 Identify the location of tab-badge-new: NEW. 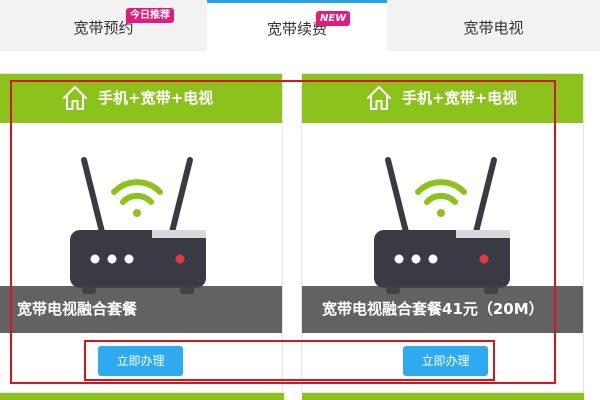
(333, 18).